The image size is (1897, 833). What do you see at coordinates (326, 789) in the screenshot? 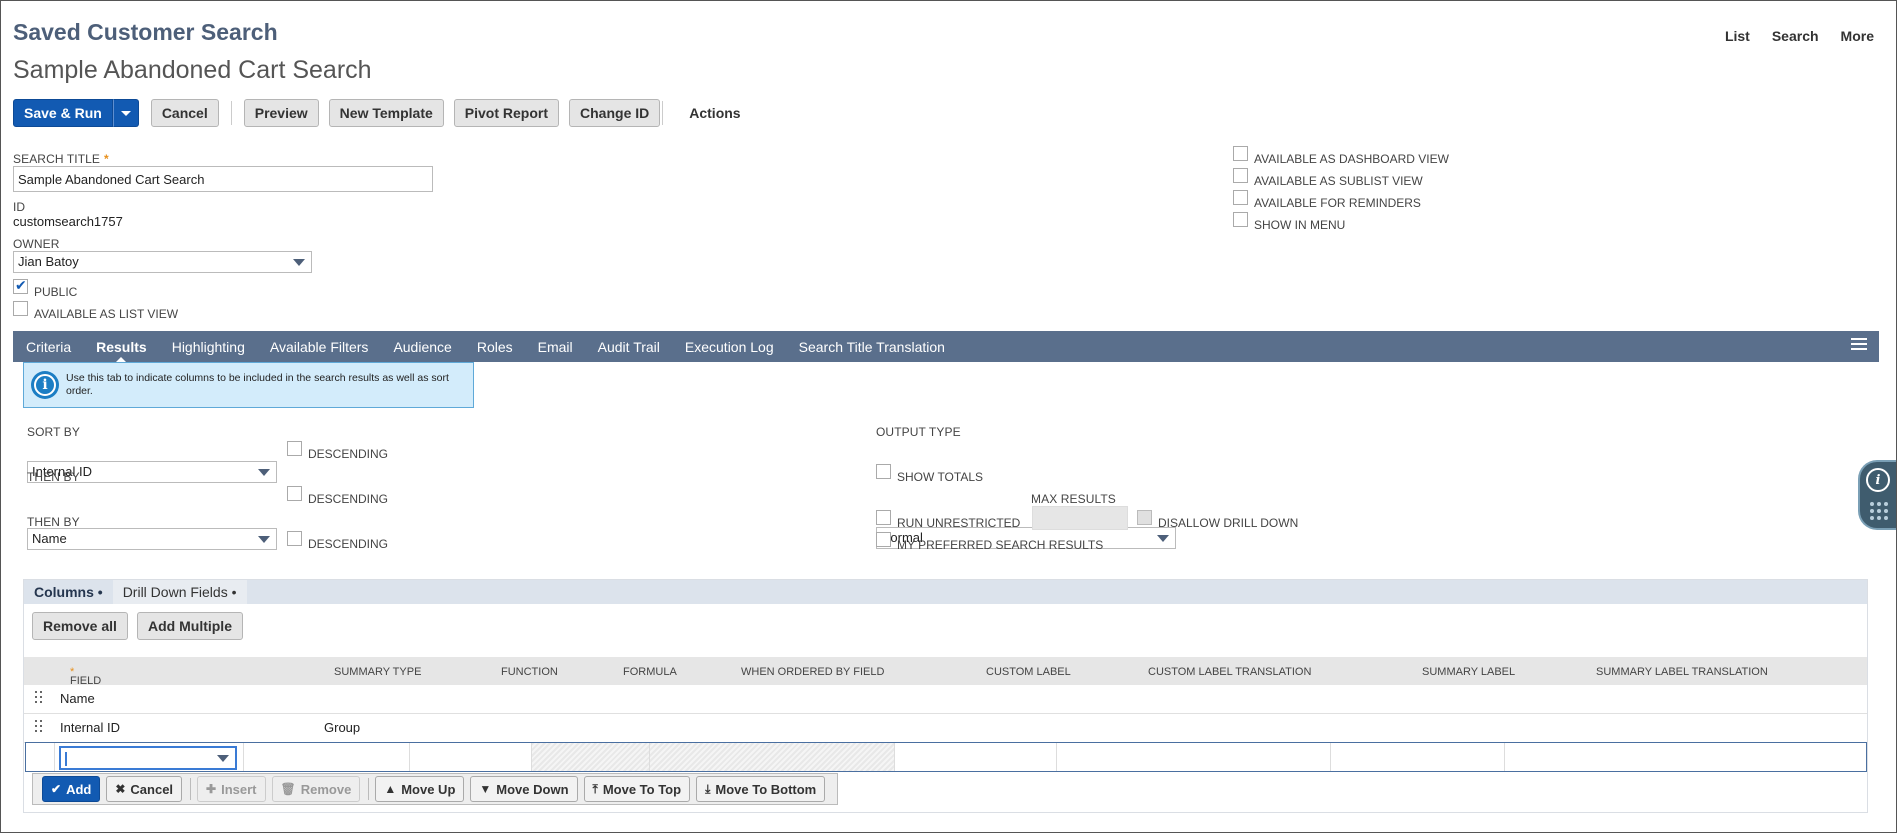
I see `remove-row-label: Remove` at bounding box center [326, 789].